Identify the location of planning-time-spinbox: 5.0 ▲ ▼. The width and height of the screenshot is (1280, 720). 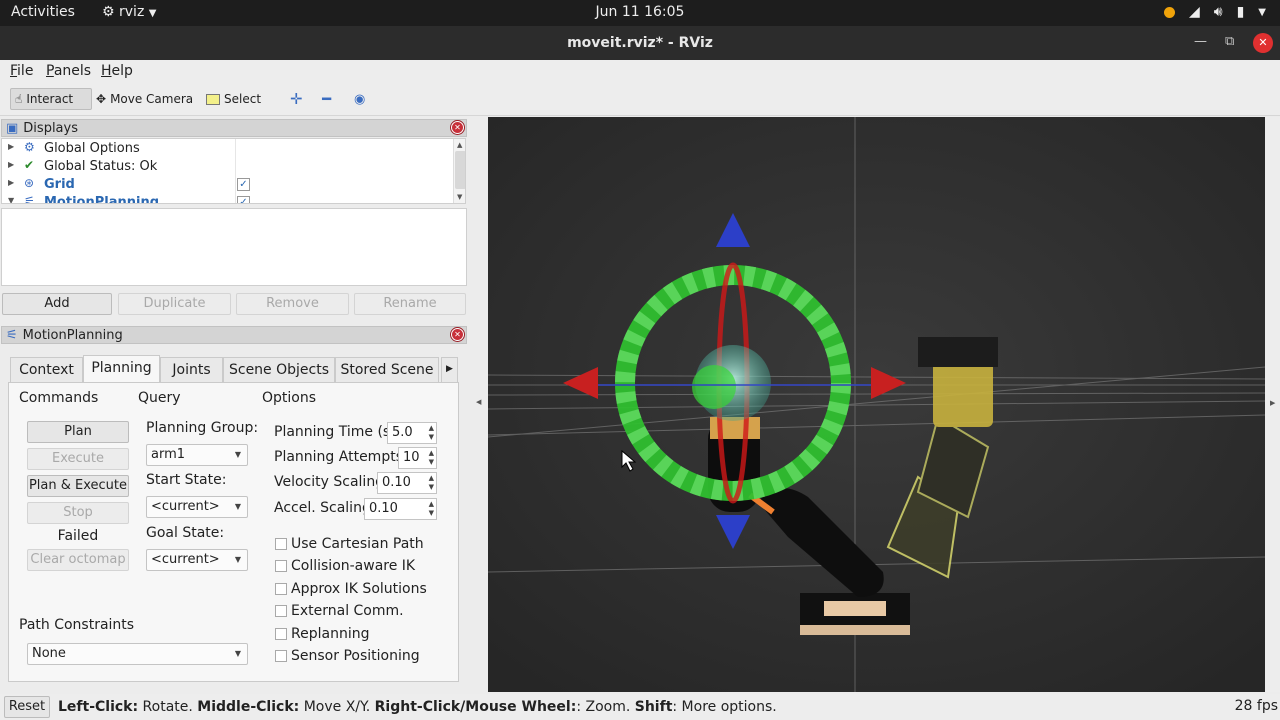
(412, 433).